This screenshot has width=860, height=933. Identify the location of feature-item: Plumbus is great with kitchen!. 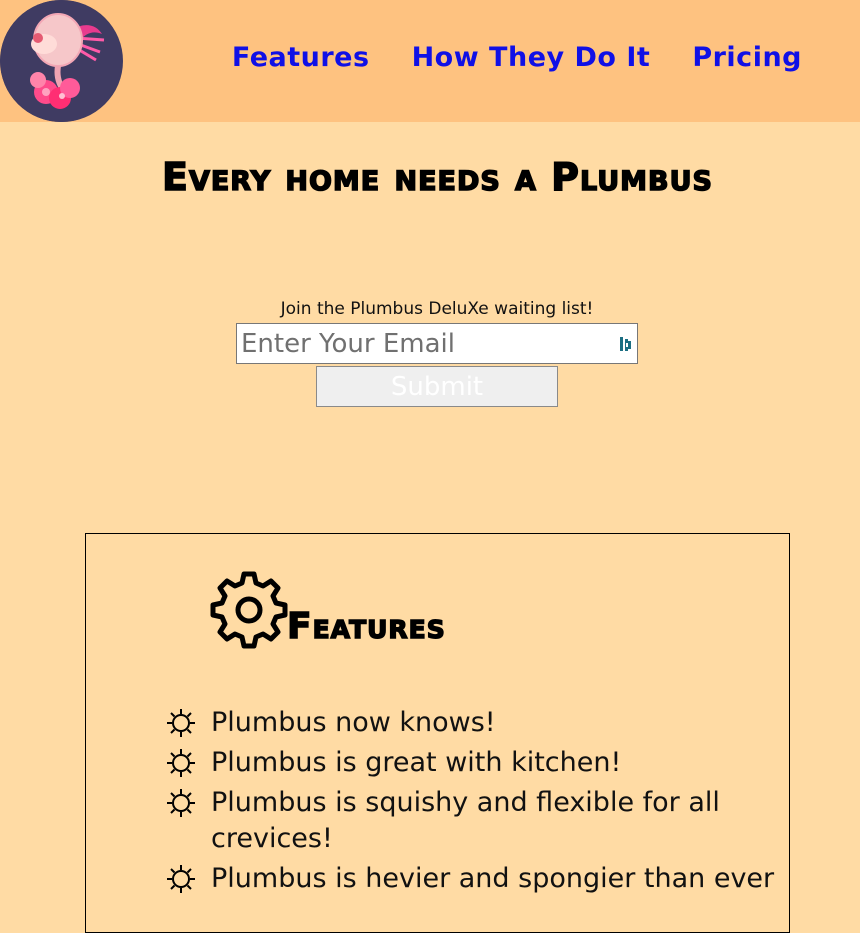
(475, 763).